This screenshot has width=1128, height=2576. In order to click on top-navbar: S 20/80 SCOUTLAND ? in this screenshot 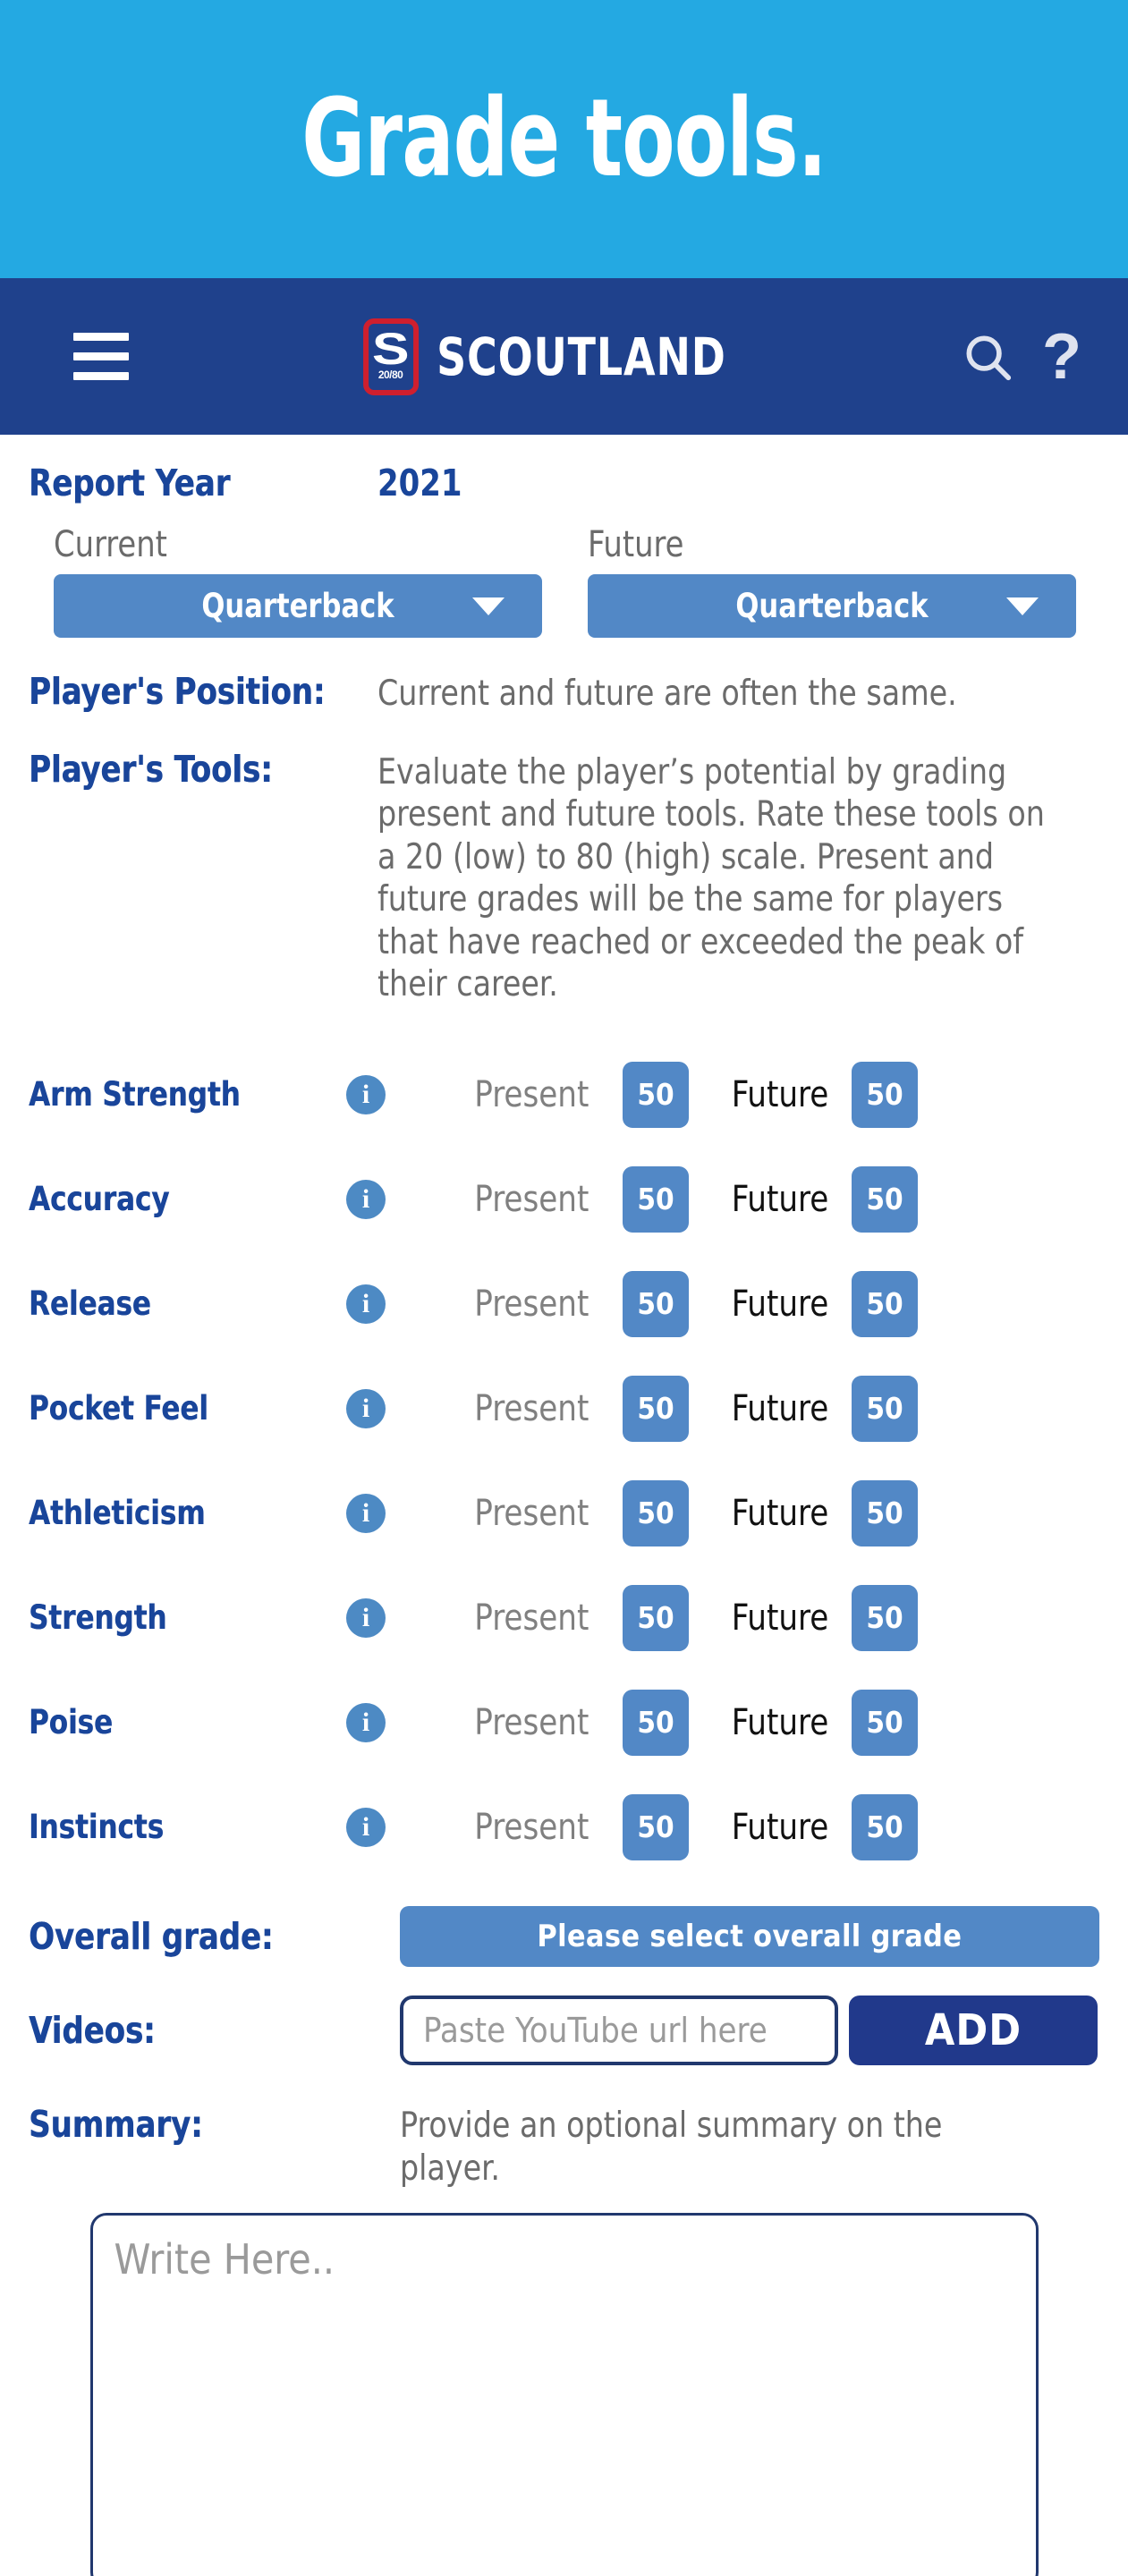, I will do `click(564, 356)`.